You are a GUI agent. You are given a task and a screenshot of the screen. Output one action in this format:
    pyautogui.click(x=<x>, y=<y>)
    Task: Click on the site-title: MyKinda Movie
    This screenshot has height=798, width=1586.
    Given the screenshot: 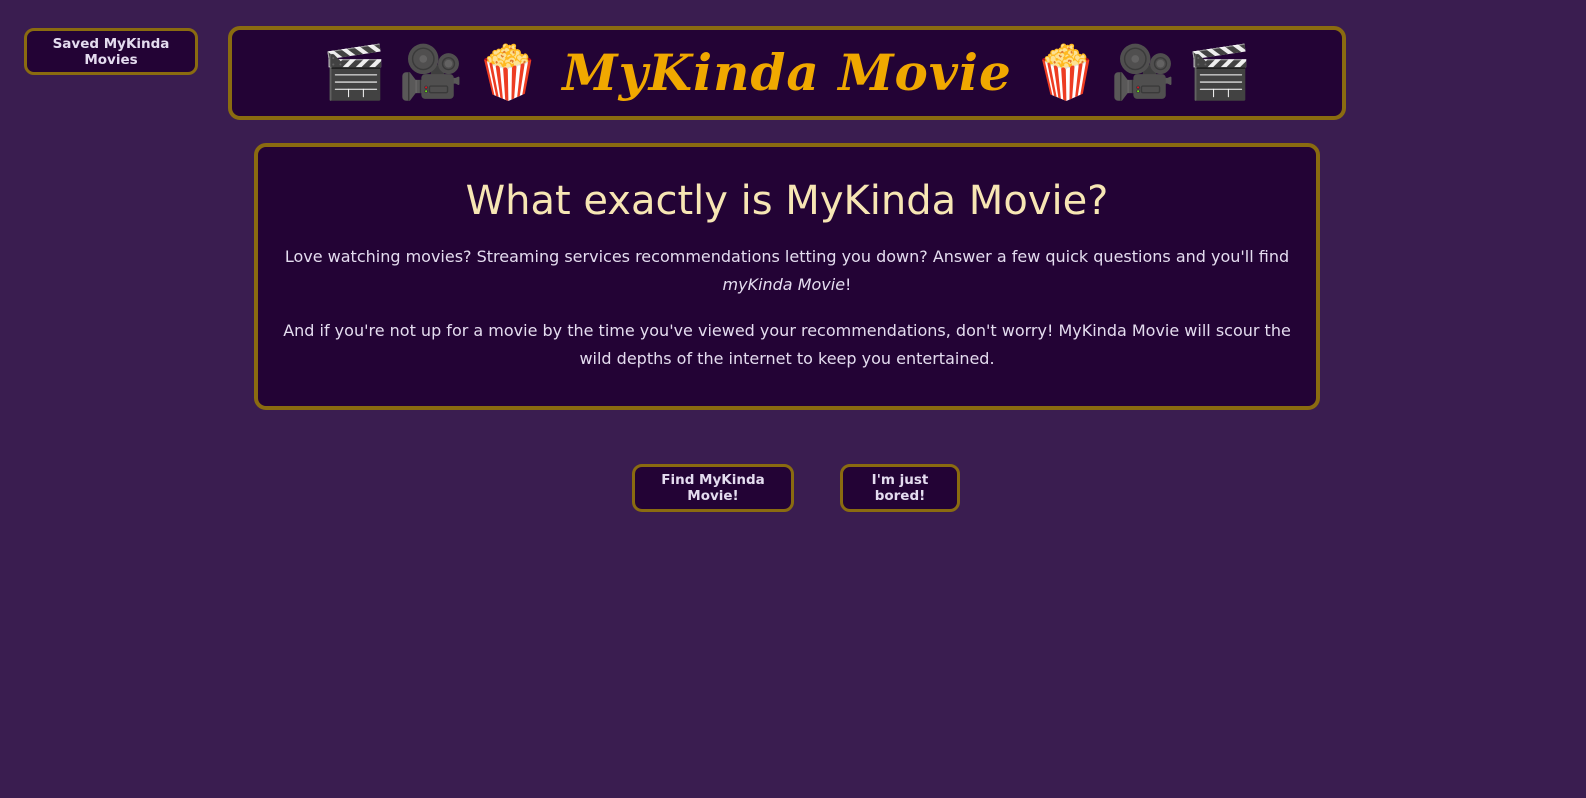 What is the action you would take?
    pyautogui.click(x=787, y=72)
    